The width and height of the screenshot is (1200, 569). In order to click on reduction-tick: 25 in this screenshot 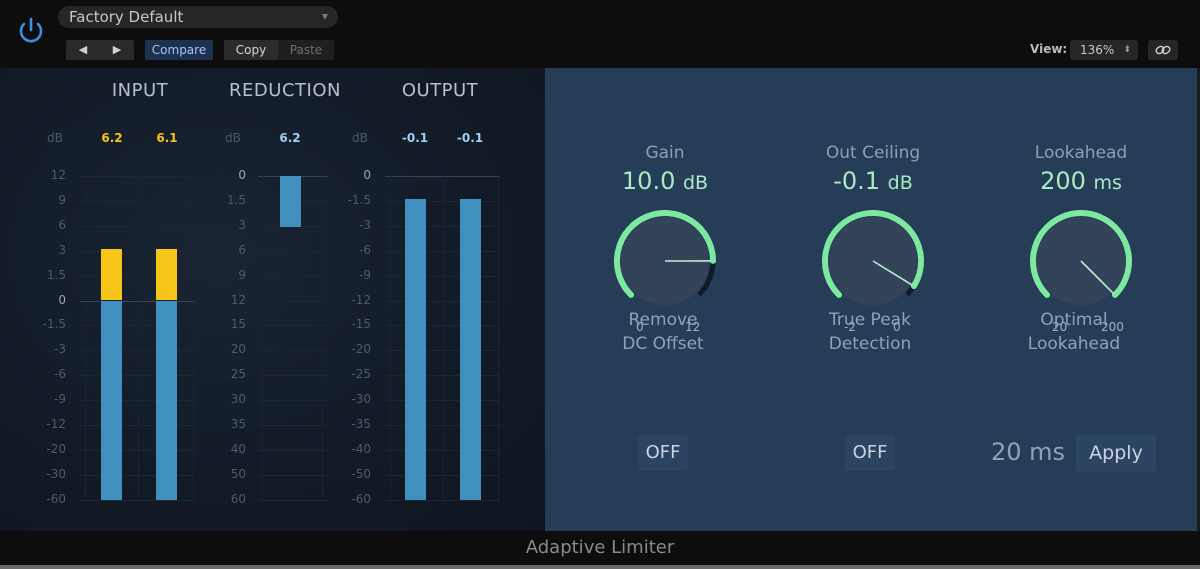, I will do `click(238, 374)`.